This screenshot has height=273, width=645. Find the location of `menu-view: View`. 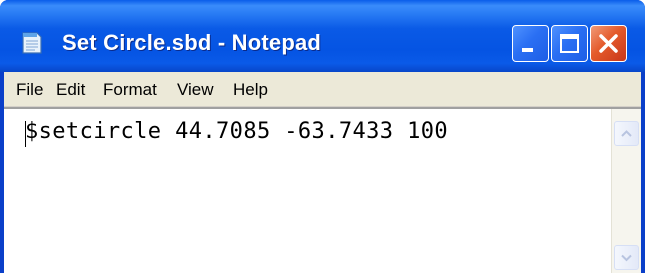

menu-view: View is located at coordinates (195, 90).